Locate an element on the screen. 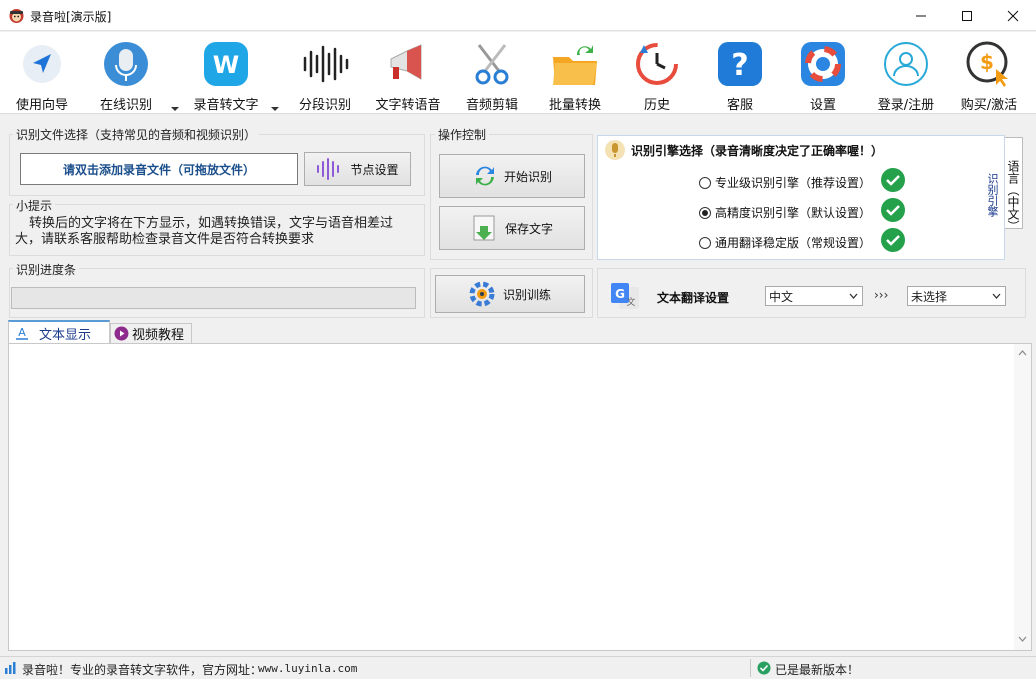  google-translate-icon: G文 is located at coordinates (625, 296).